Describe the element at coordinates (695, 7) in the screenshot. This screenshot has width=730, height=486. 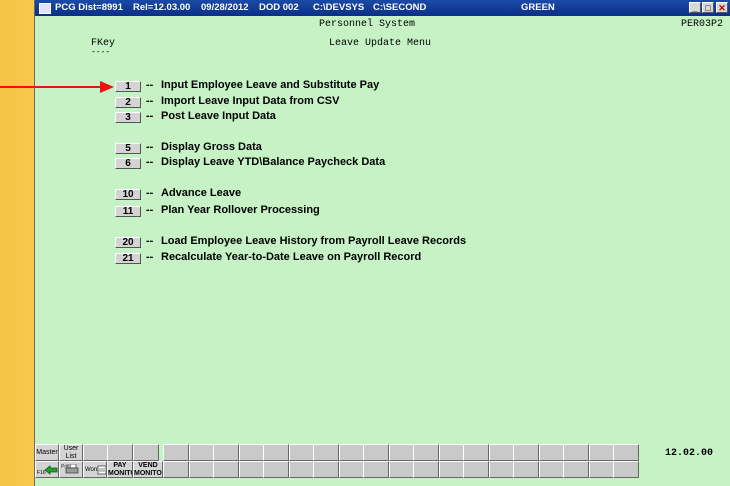
I see `minimize-button: _` at that location.